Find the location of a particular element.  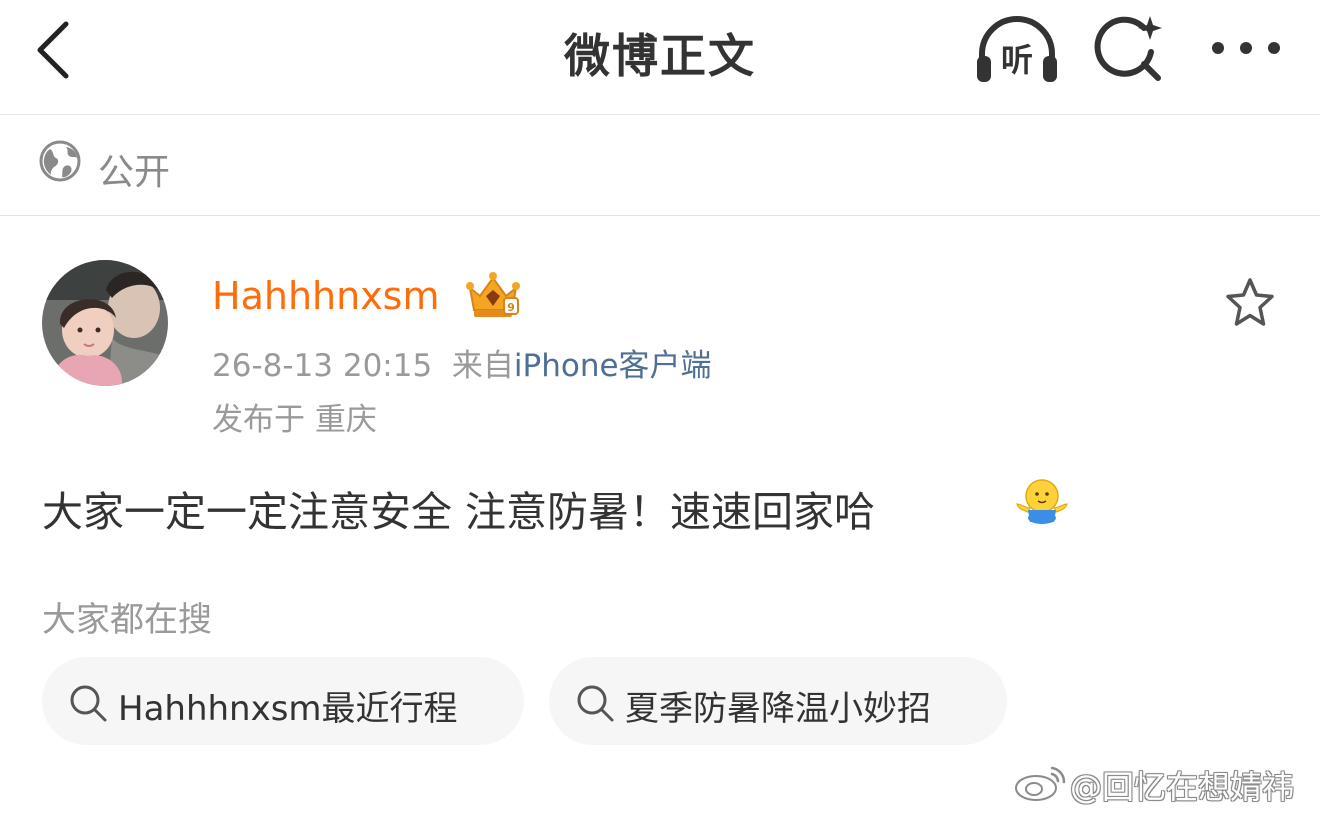

post-body: 大家一定一定注意安全 注意防暑！速速回家哈 is located at coordinates (459, 512).